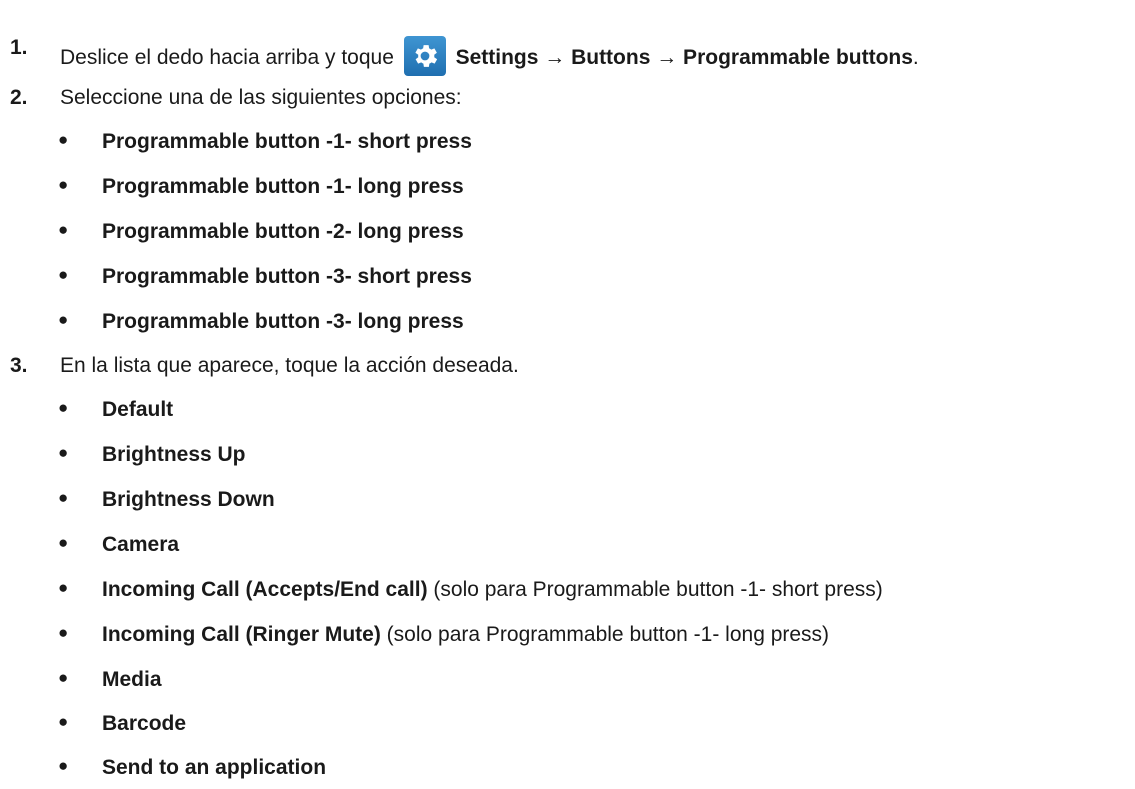 The width and height of the screenshot is (1135, 789). What do you see at coordinates (283, 321) in the screenshot?
I see `option-label: Programmable button -3- long press` at bounding box center [283, 321].